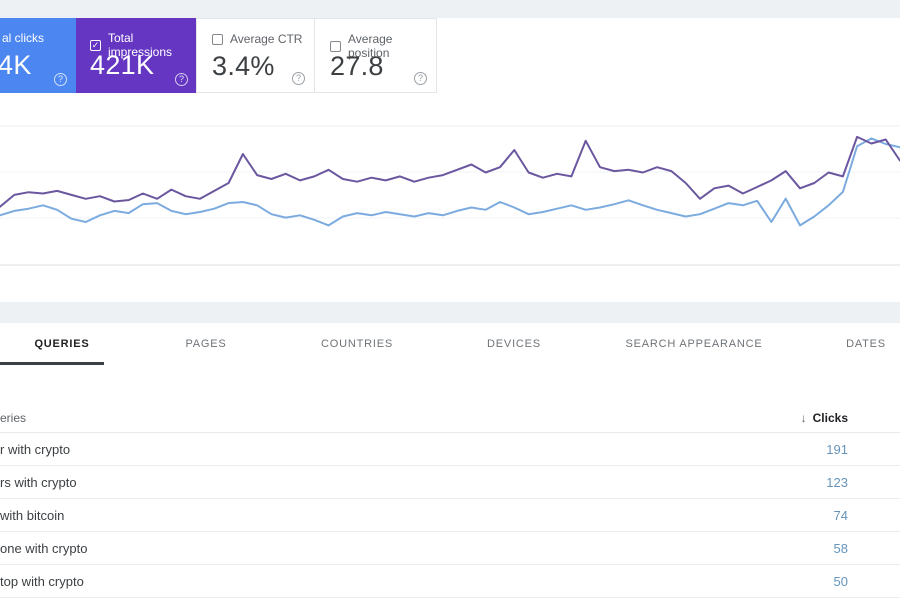 The width and height of the screenshot is (900, 600). I want to click on total-impressions-card: ✓ Total impressions 421K ?, so click(136, 55).